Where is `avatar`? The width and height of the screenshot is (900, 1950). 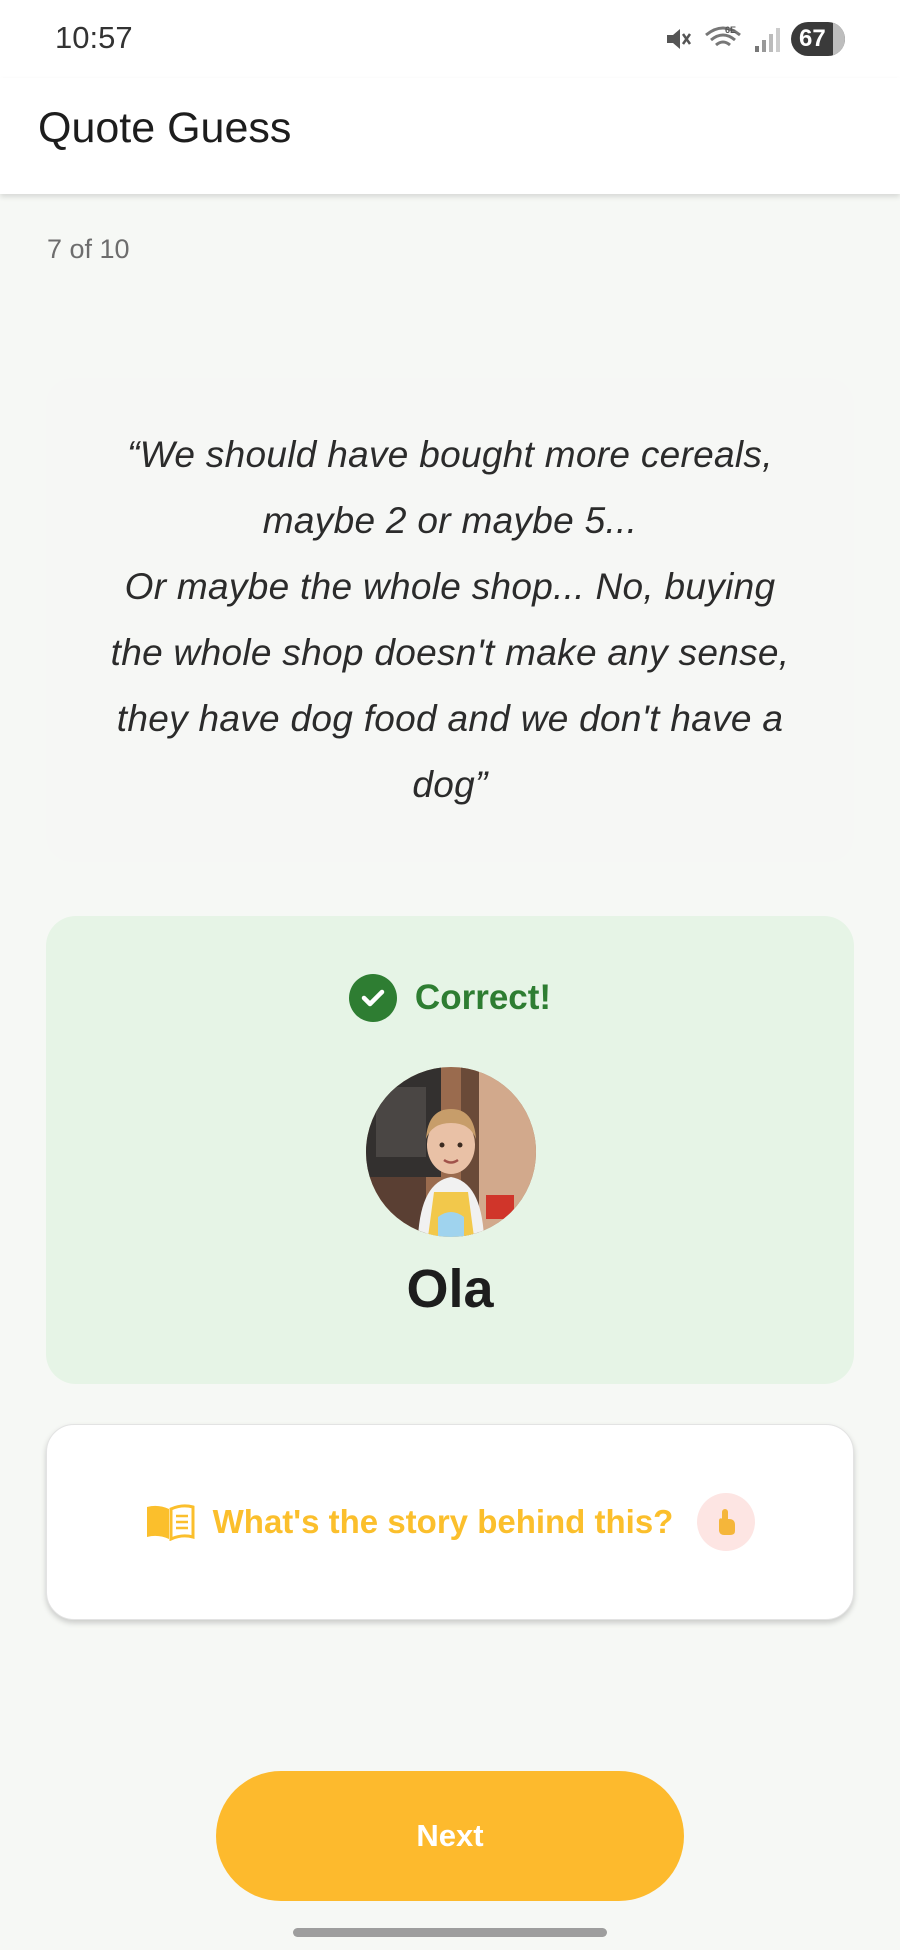
avatar is located at coordinates (451, 1152).